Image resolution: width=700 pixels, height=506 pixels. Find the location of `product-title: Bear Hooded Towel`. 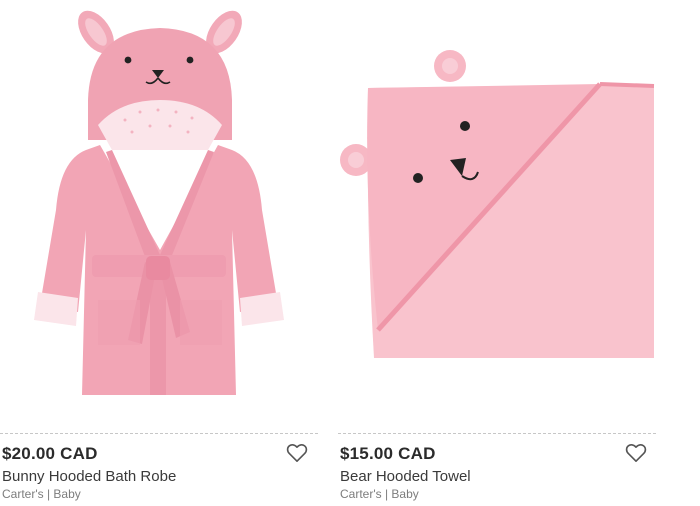

product-title: Bear Hooded Towel is located at coordinates (405, 476).